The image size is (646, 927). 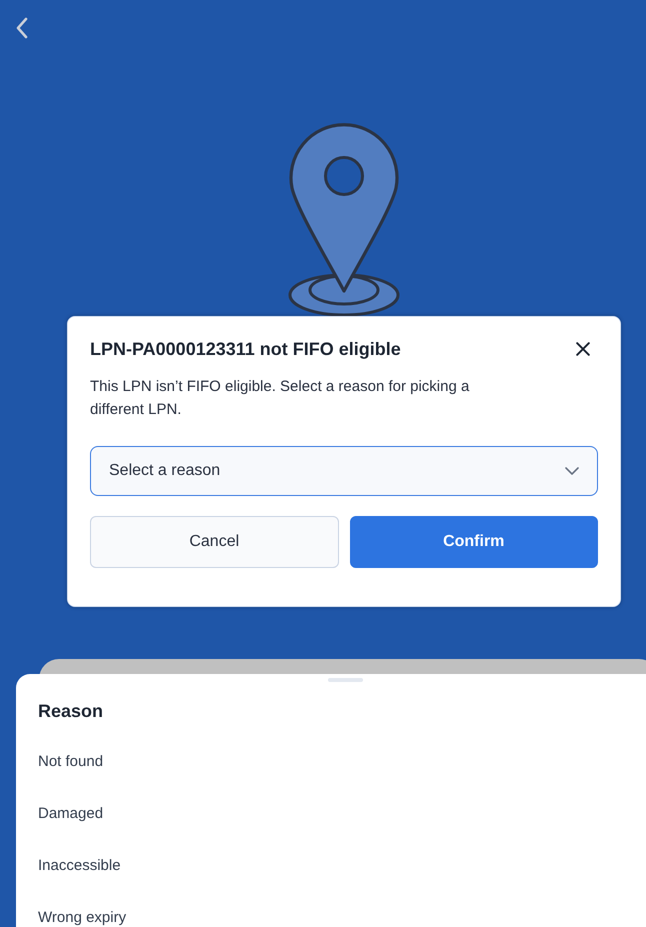 What do you see at coordinates (572, 471) in the screenshot?
I see `chevron-down-icon` at bounding box center [572, 471].